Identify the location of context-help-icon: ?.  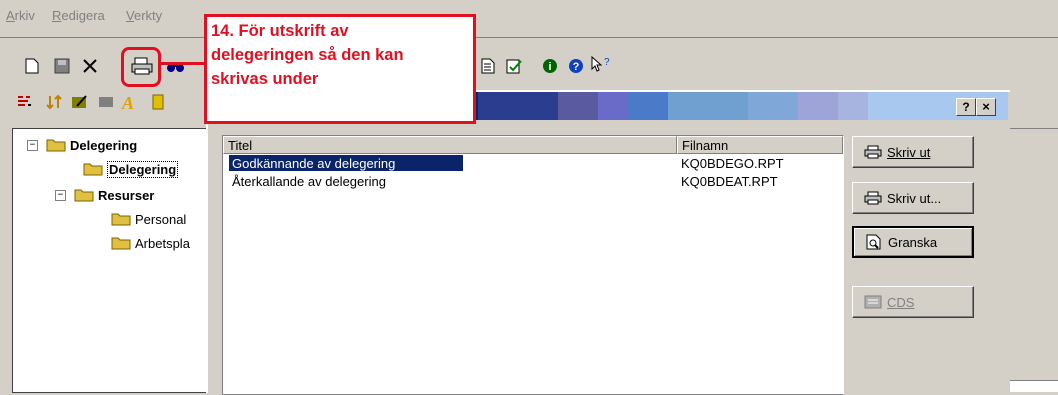
(600, 64).